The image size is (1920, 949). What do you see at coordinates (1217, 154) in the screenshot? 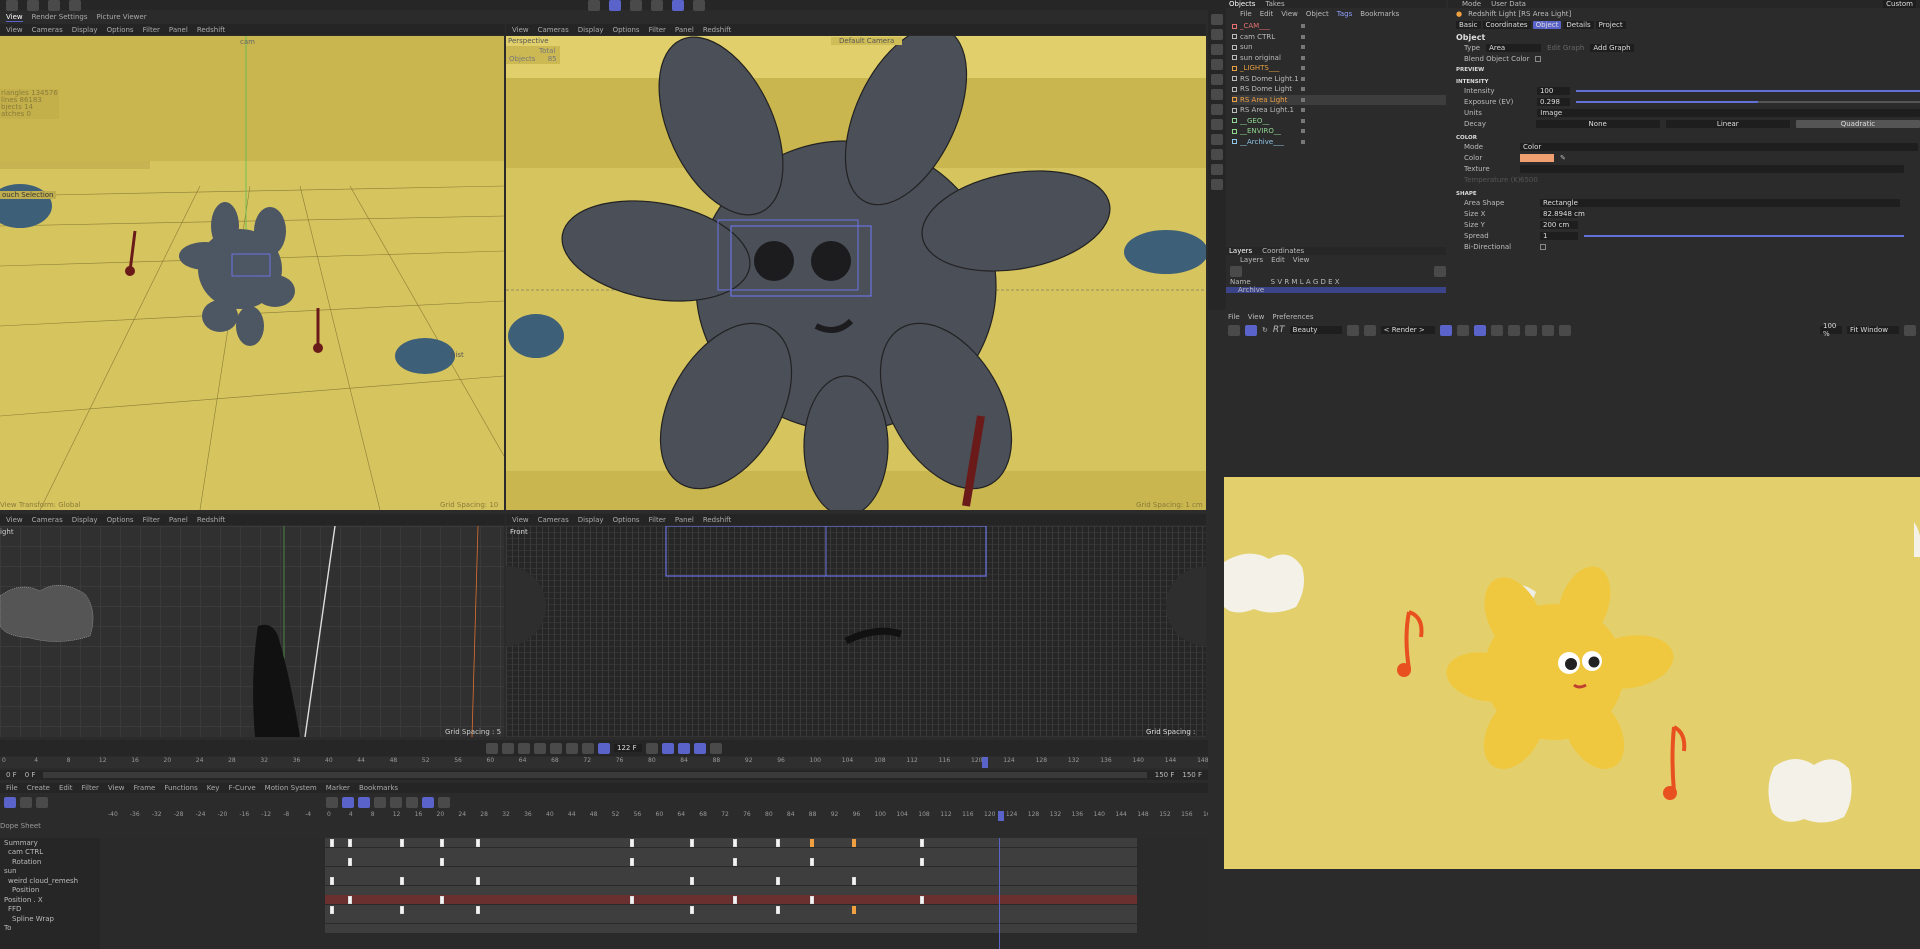
I see `camera-tool-icon` at bounding box center [1217, 154].